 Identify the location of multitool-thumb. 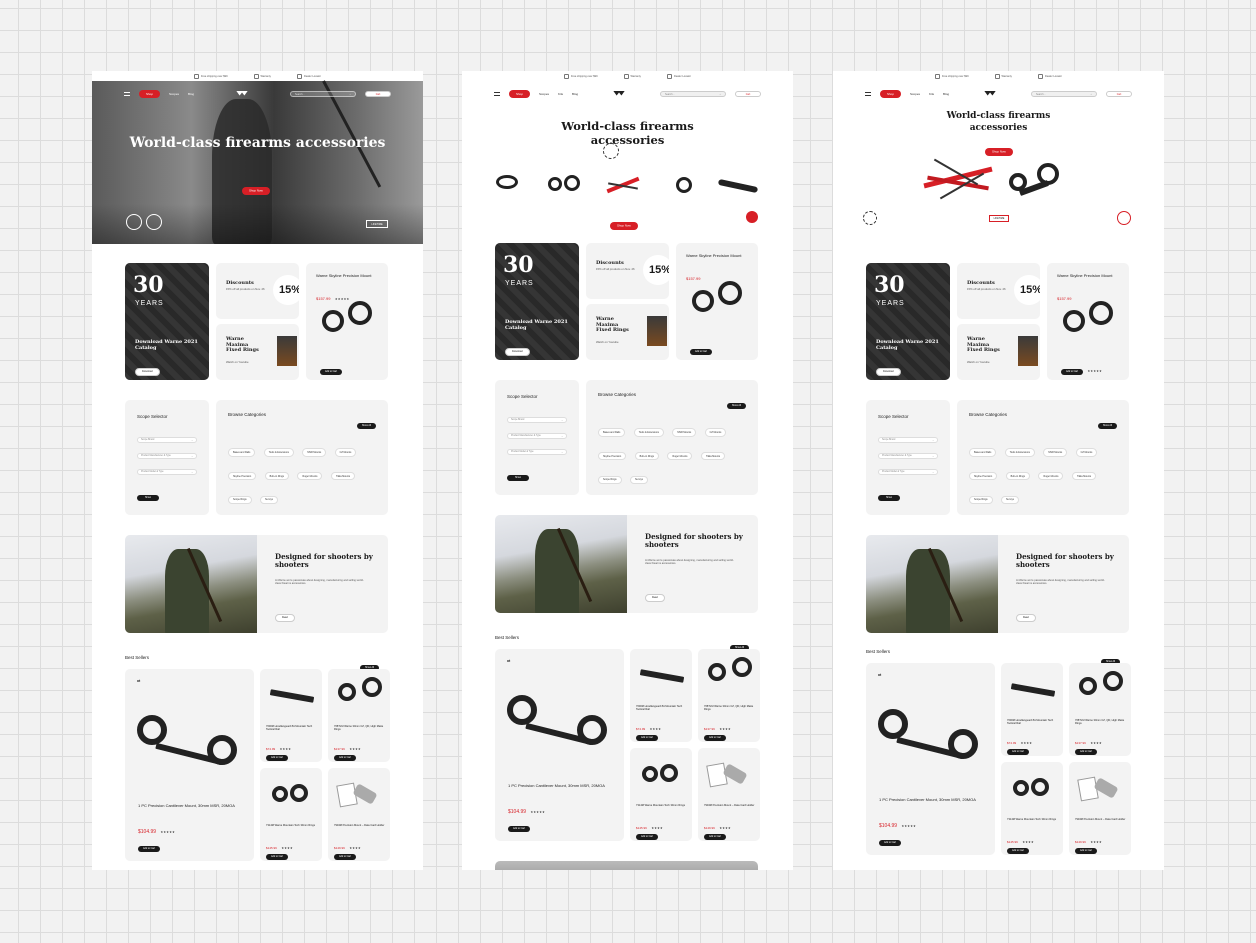
(622, 185).